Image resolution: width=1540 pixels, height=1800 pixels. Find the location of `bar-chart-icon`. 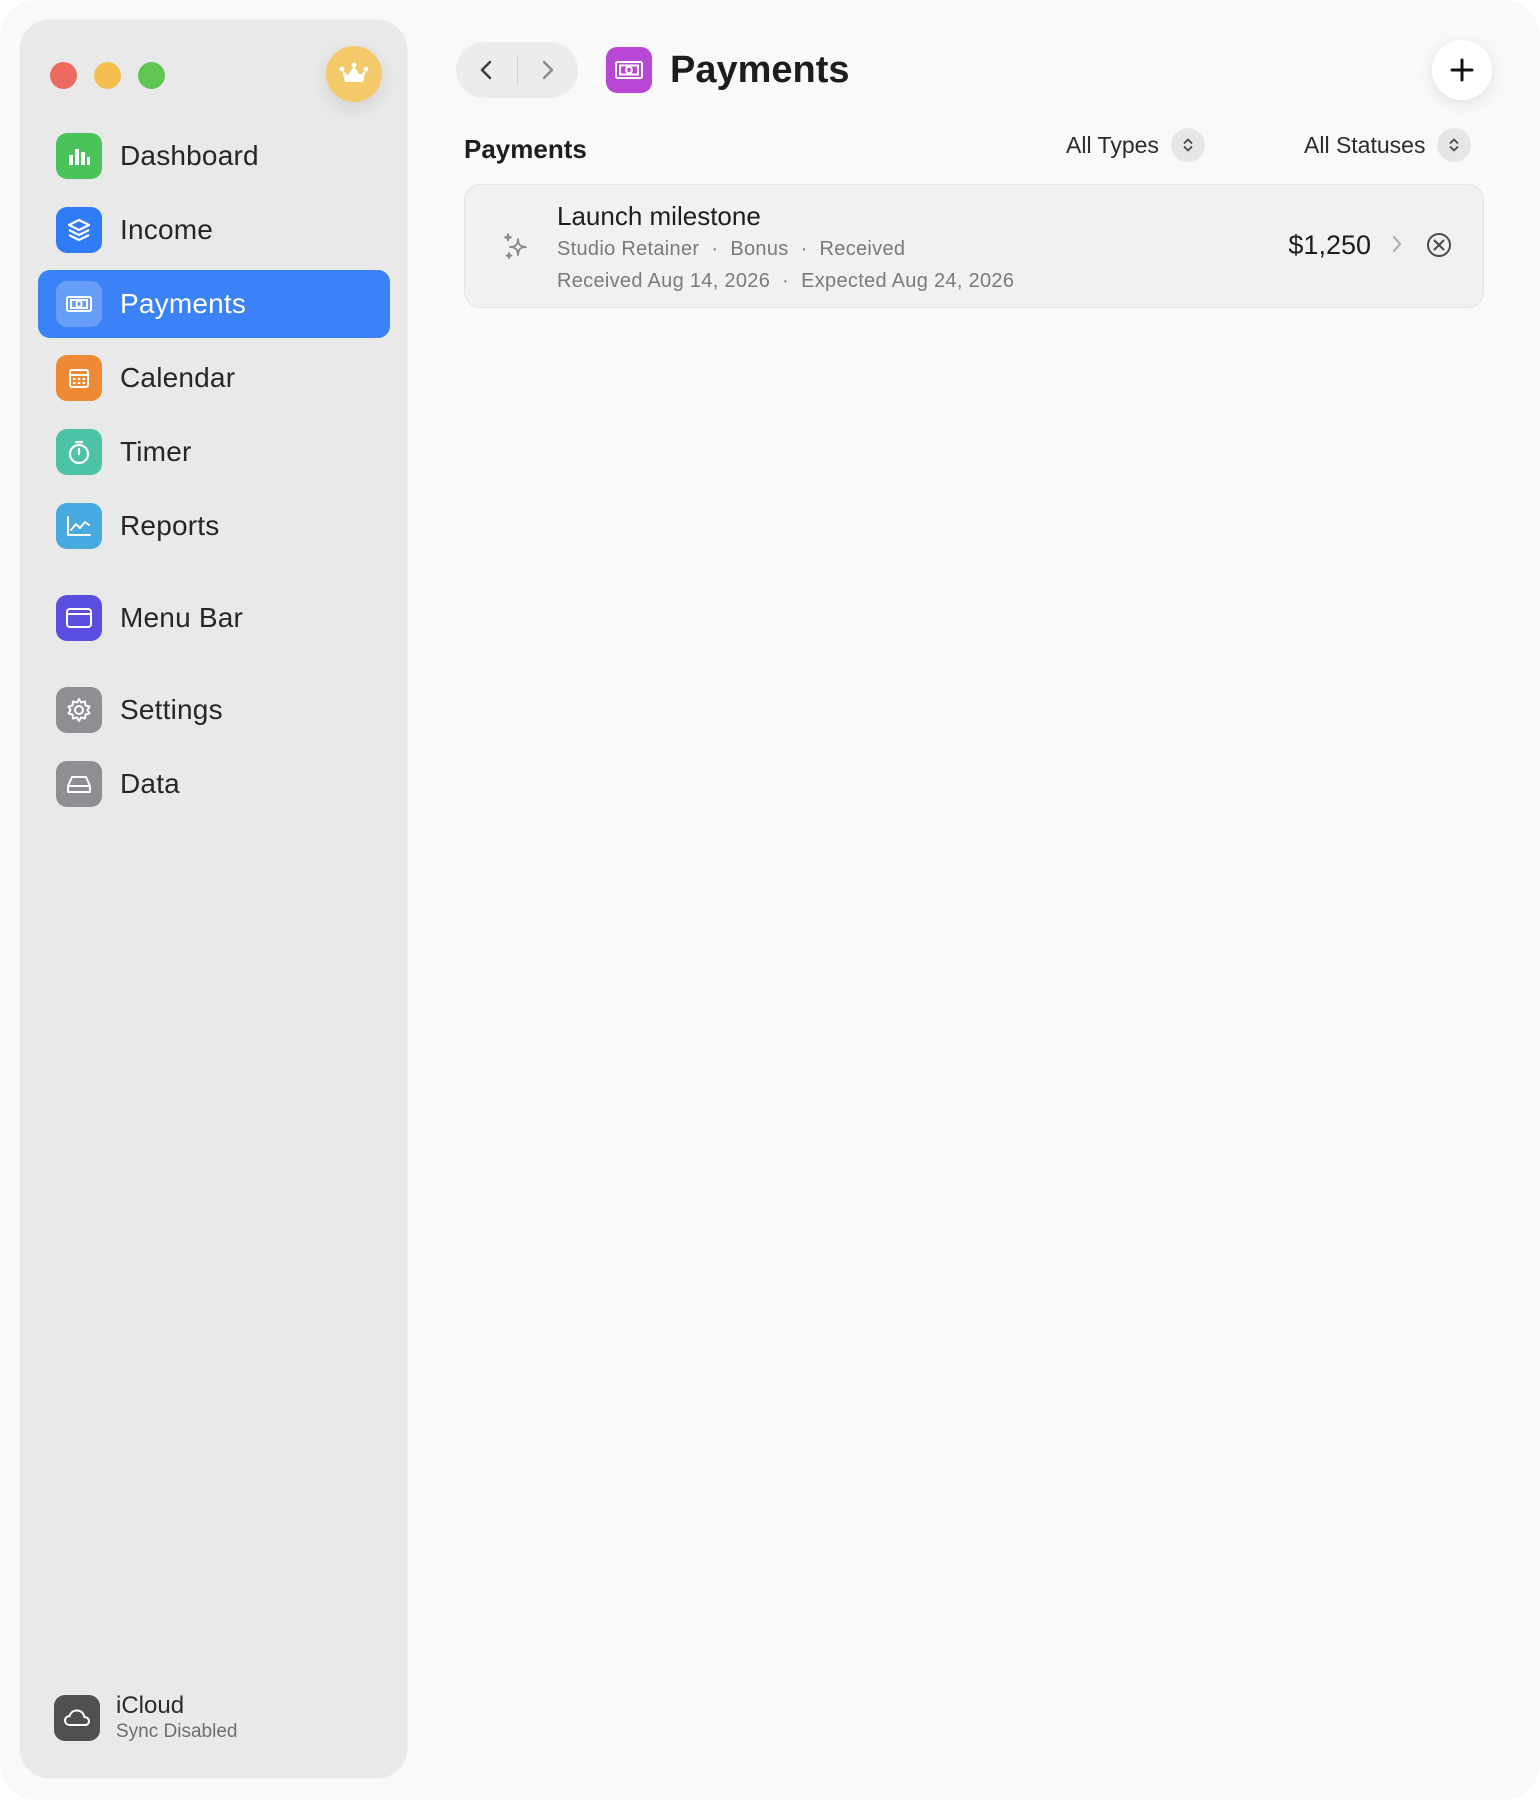

bar-chart-icon is located at coordinates (79, 156).